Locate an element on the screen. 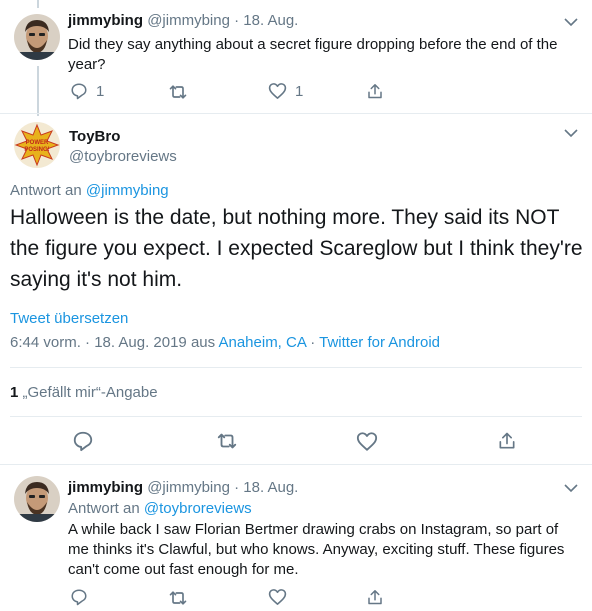  tweet1-header: jimmybing @jimmybing · 18. Aug. is located at coordinates (183, 20).